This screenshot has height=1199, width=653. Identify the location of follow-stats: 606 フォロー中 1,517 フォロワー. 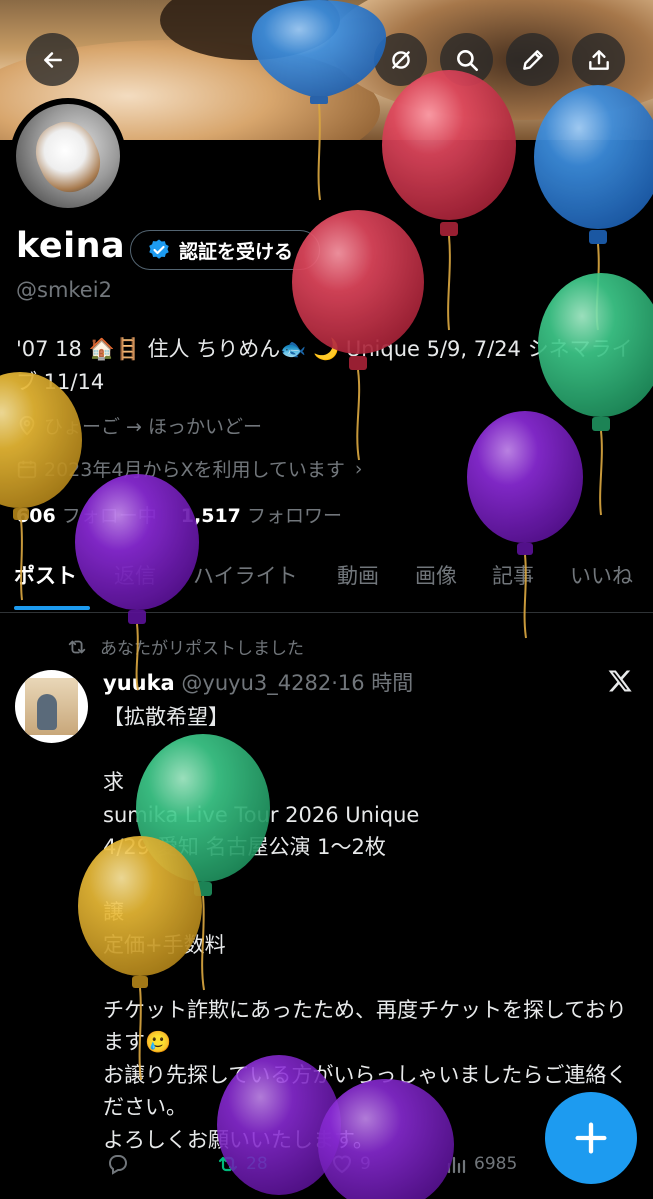
(179, 514).